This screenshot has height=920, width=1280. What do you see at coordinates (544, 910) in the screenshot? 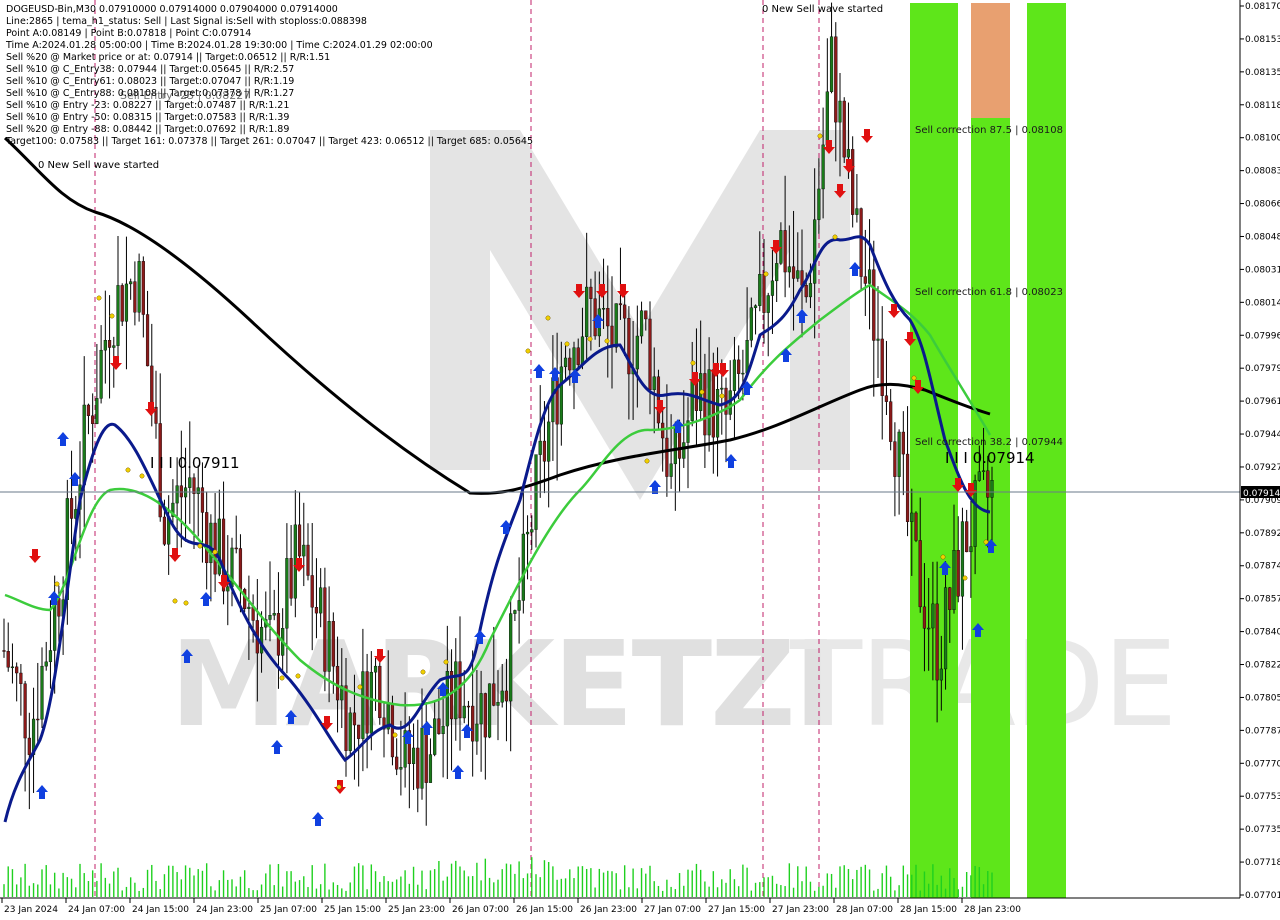
I see `time-tick-label: 26 Jan 15:00` at bounding box center [544, 910].